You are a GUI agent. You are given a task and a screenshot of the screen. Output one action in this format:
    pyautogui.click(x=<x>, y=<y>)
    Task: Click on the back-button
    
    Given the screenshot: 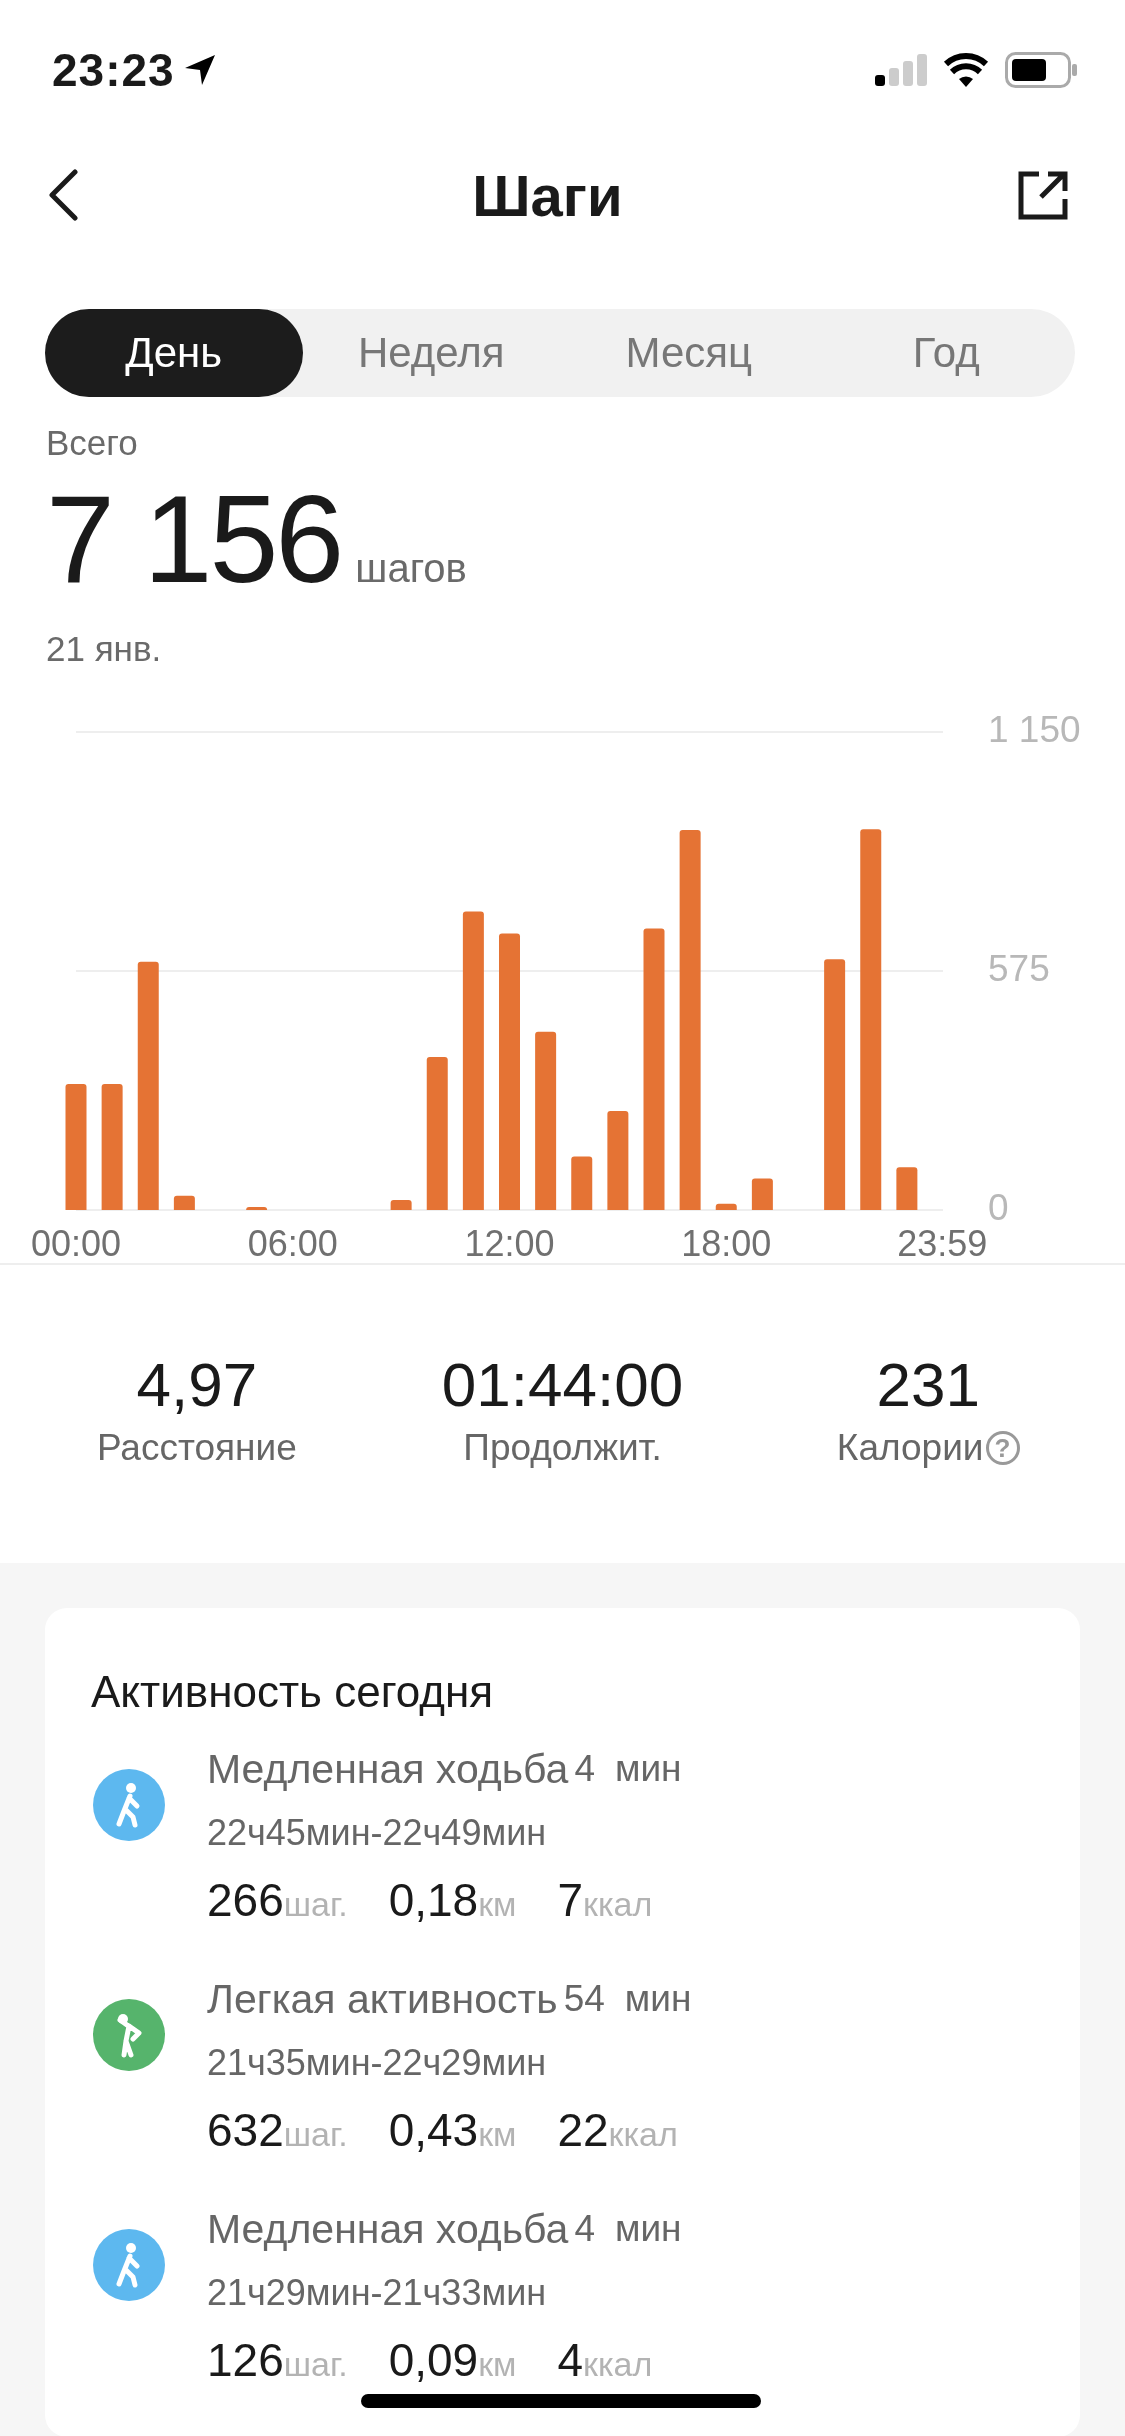 What is the action you would take?
    pyautogui.click(x=63, y=195)
    